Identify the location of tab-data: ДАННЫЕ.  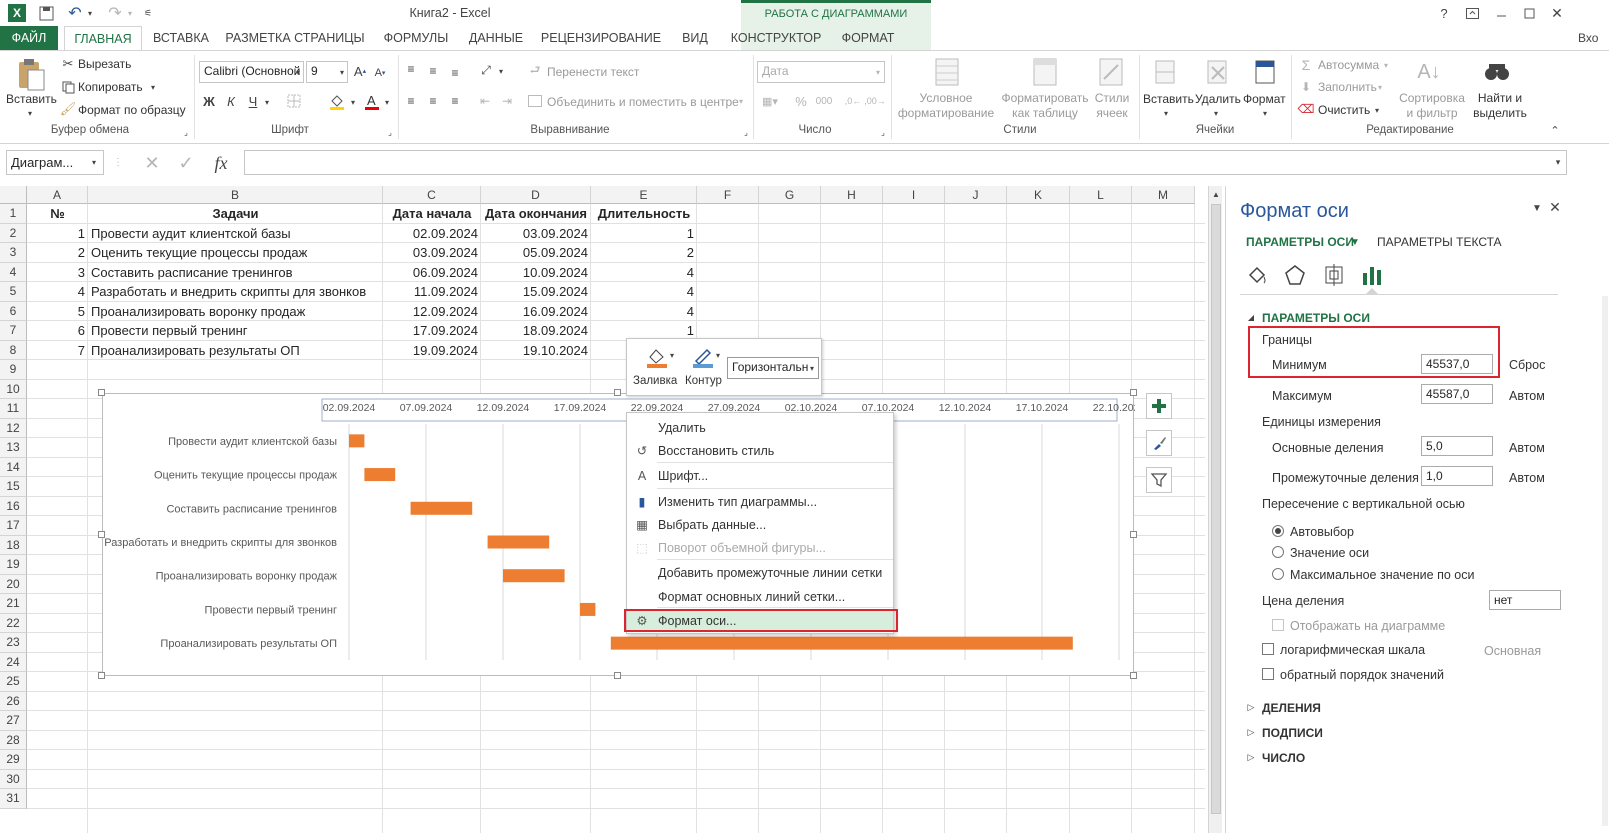
(496, 38).